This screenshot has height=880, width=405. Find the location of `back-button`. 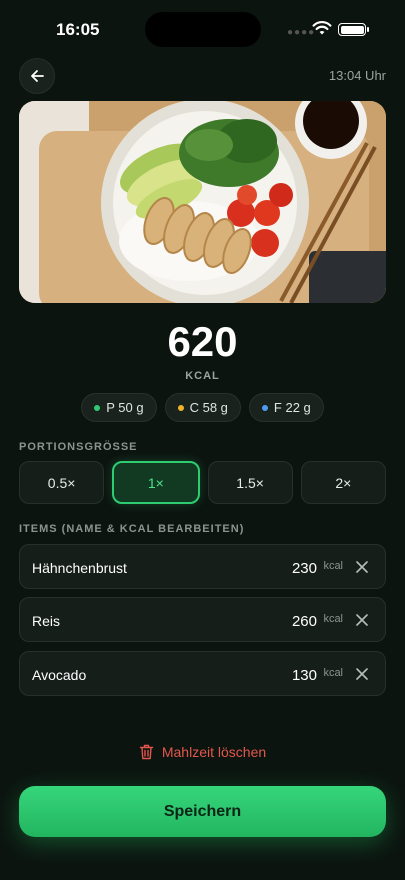

back-button is located at coordinates (37, 76).